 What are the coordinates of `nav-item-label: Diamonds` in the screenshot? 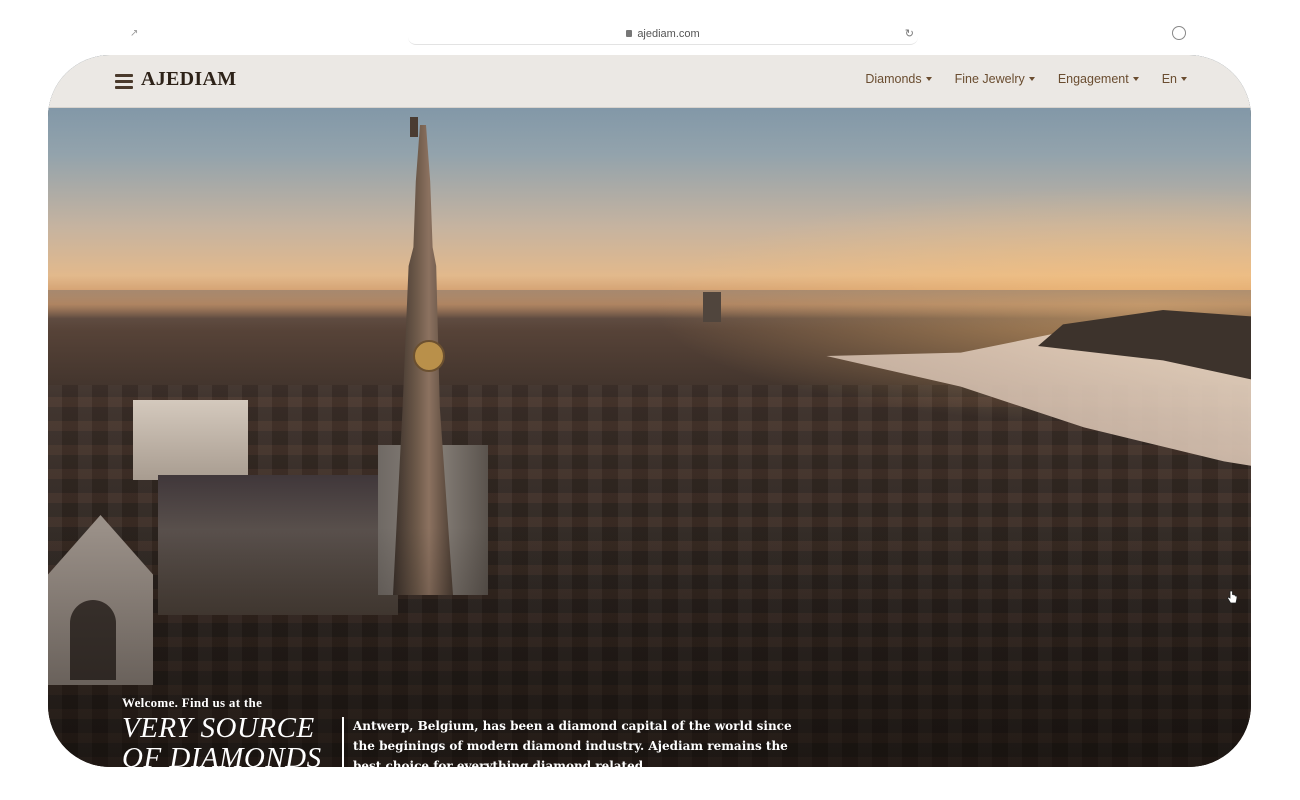 It's located at (893, 79).